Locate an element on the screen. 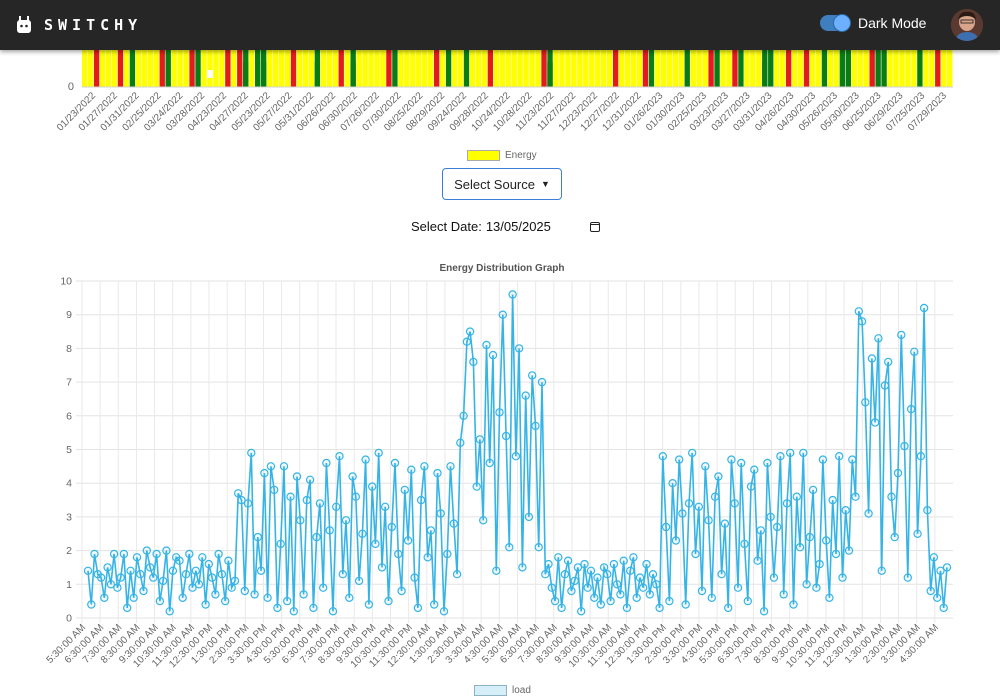  calendar-icon is located at coordinates (594, 226).